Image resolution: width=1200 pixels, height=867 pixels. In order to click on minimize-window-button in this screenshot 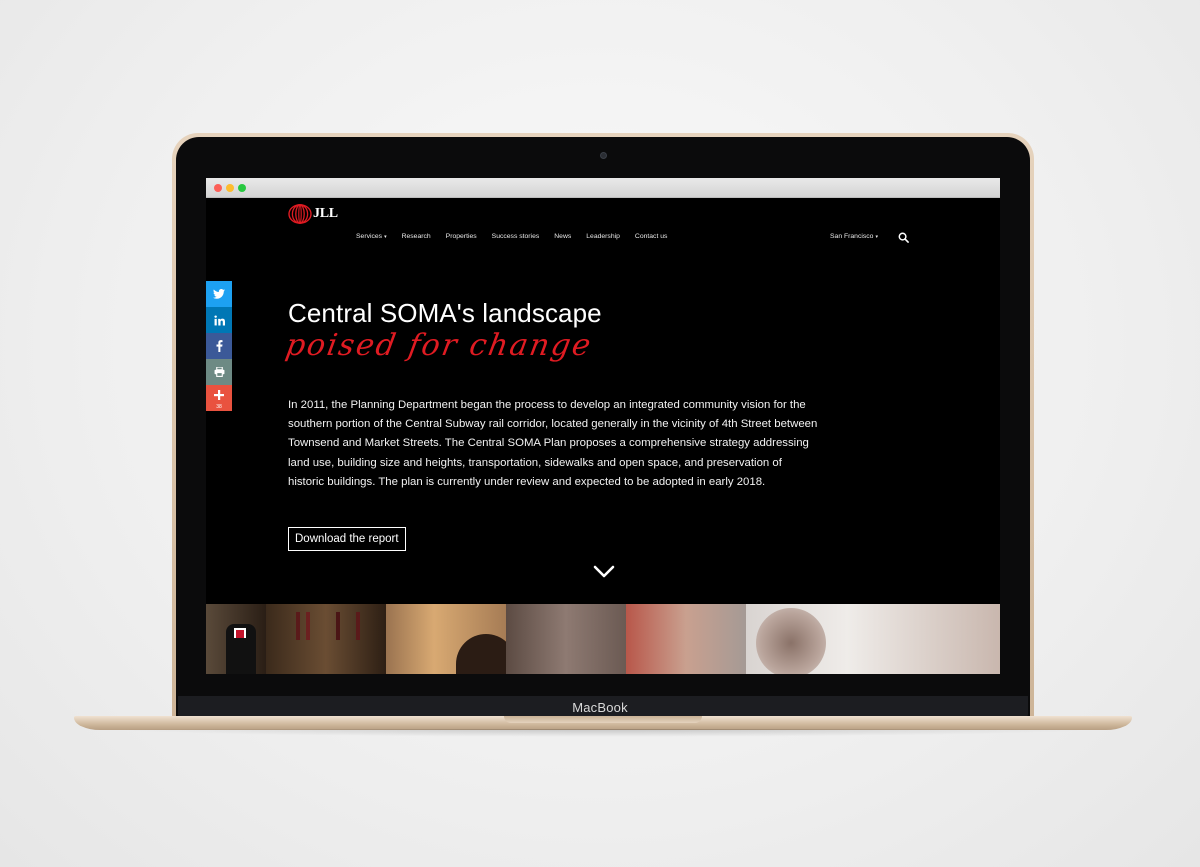, I will do `click(230, 188)`.